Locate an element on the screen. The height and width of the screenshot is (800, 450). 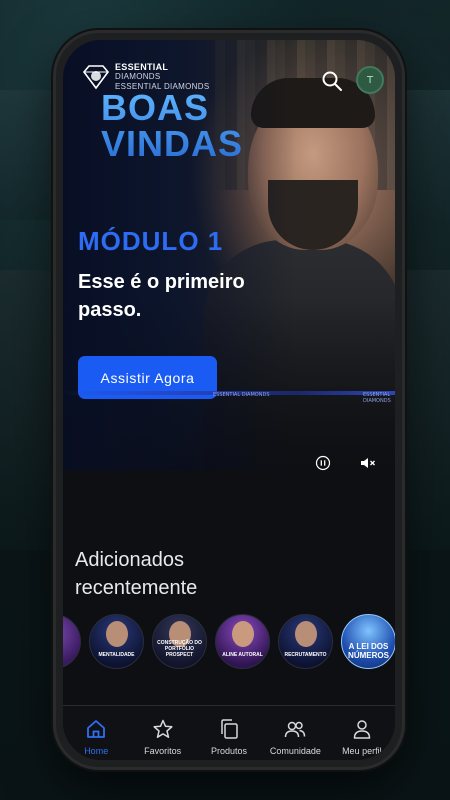
recent-item-label: A LEI DOS NÚMEROS is located at coordinates (368, 651).